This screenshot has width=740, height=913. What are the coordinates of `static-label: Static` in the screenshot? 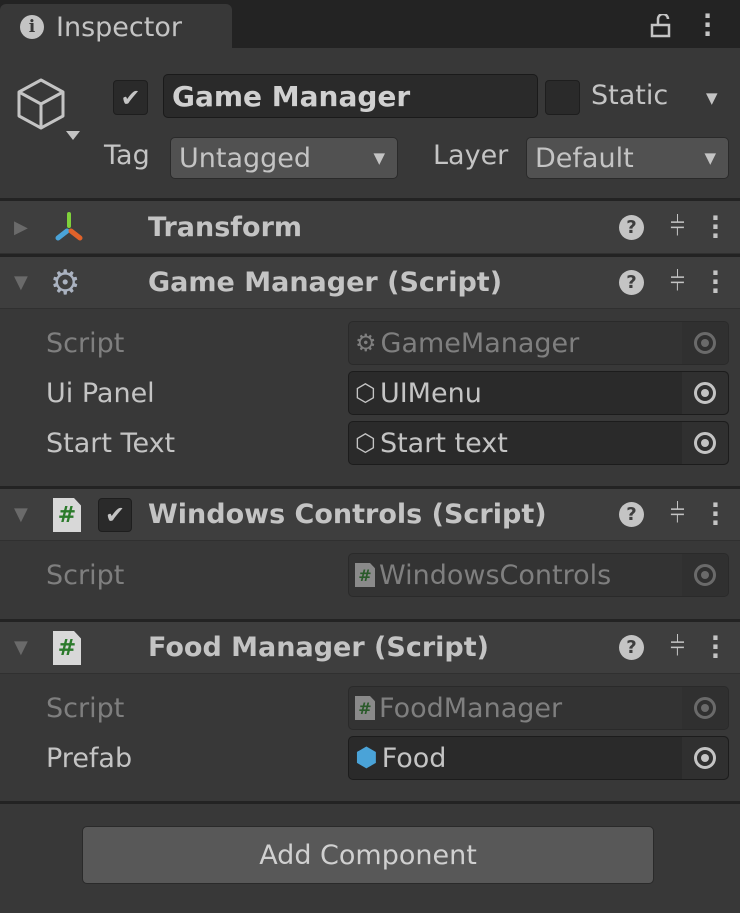 It's located at (630, 95).